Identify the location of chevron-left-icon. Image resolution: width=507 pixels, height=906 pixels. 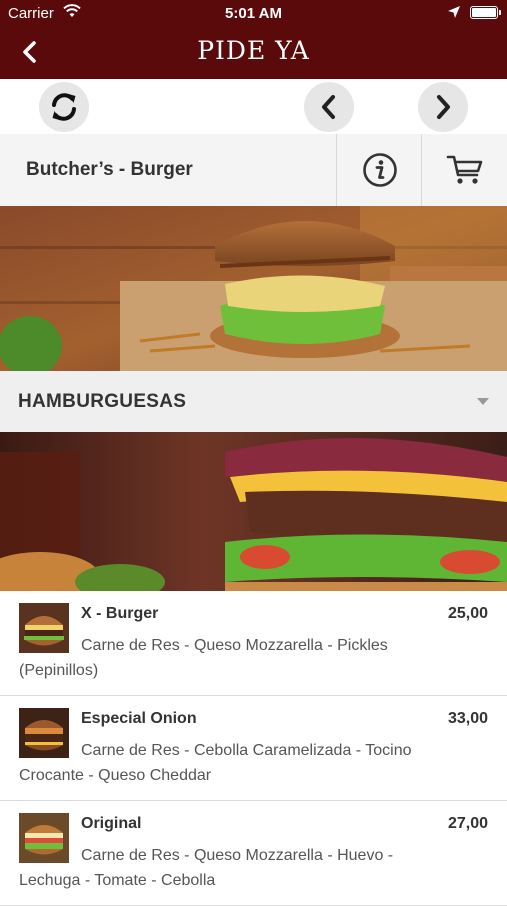
(328, 107).